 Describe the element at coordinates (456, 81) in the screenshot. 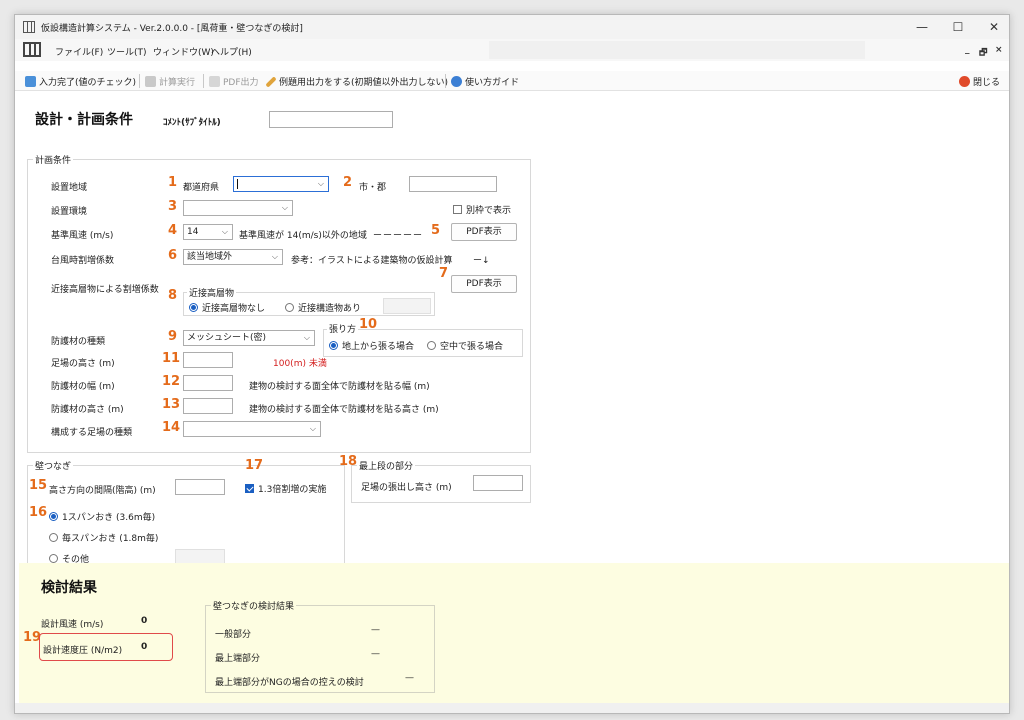

I see `help-icon` at that location.